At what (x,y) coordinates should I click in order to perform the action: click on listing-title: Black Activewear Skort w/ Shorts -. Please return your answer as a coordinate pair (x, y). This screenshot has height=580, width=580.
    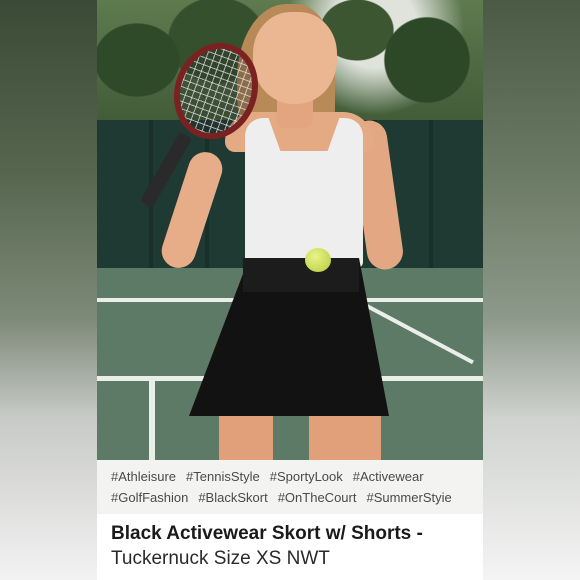
    Looking at the image, I should click on (291, 534).